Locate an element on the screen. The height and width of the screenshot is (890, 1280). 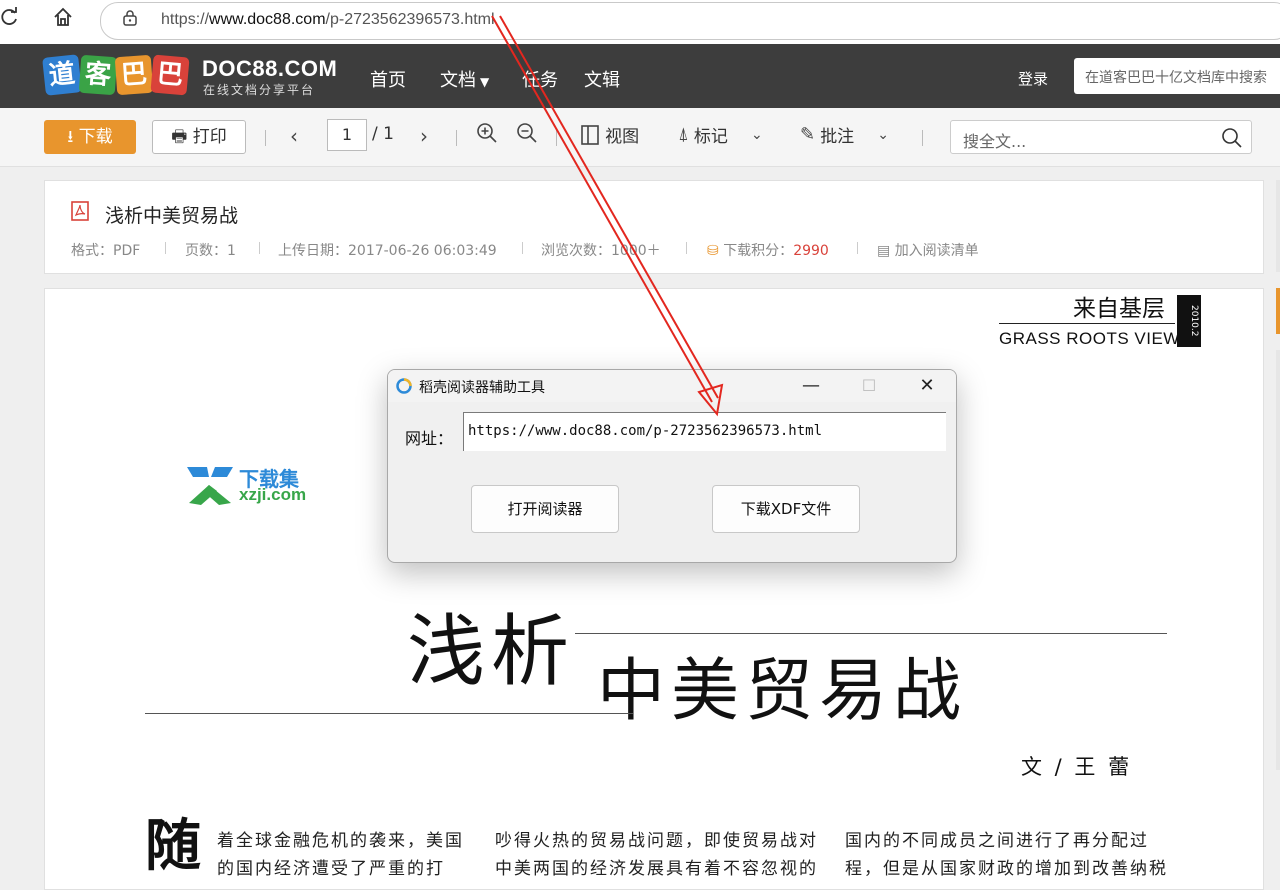
chevron-down-icon: ⌄ is located at coordinates (883, 134).